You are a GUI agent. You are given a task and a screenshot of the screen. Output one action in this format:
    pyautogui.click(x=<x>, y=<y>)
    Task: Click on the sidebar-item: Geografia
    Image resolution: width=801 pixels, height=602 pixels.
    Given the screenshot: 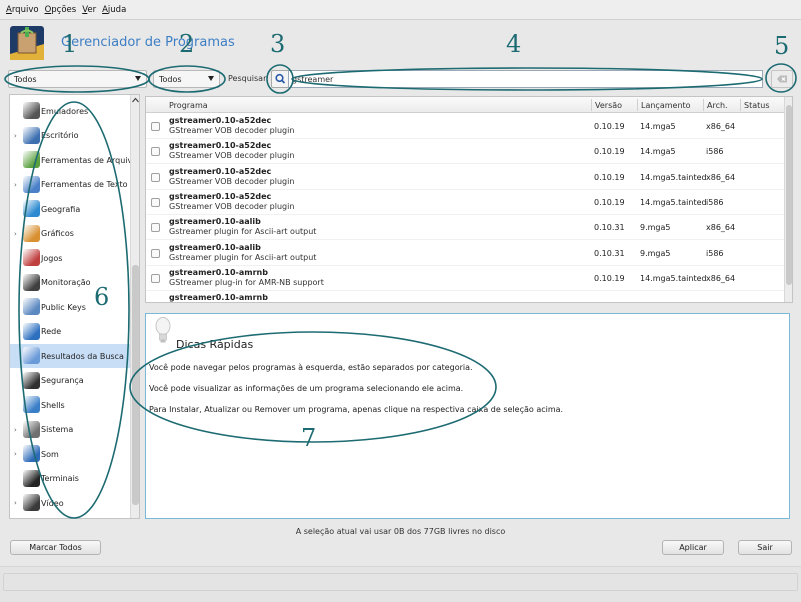 What is the action you would take?
    pyautogui.click(x=70, y=209)
    